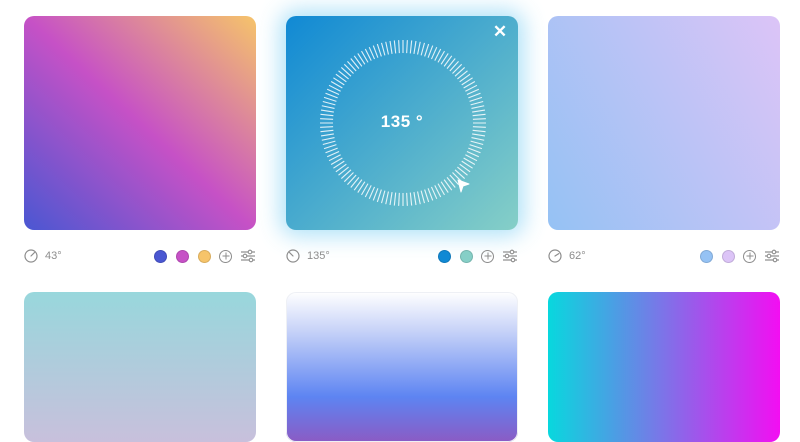 This screenshot has width=800, height=442. I want to click on close-icon: ✕, so click(500, 31).